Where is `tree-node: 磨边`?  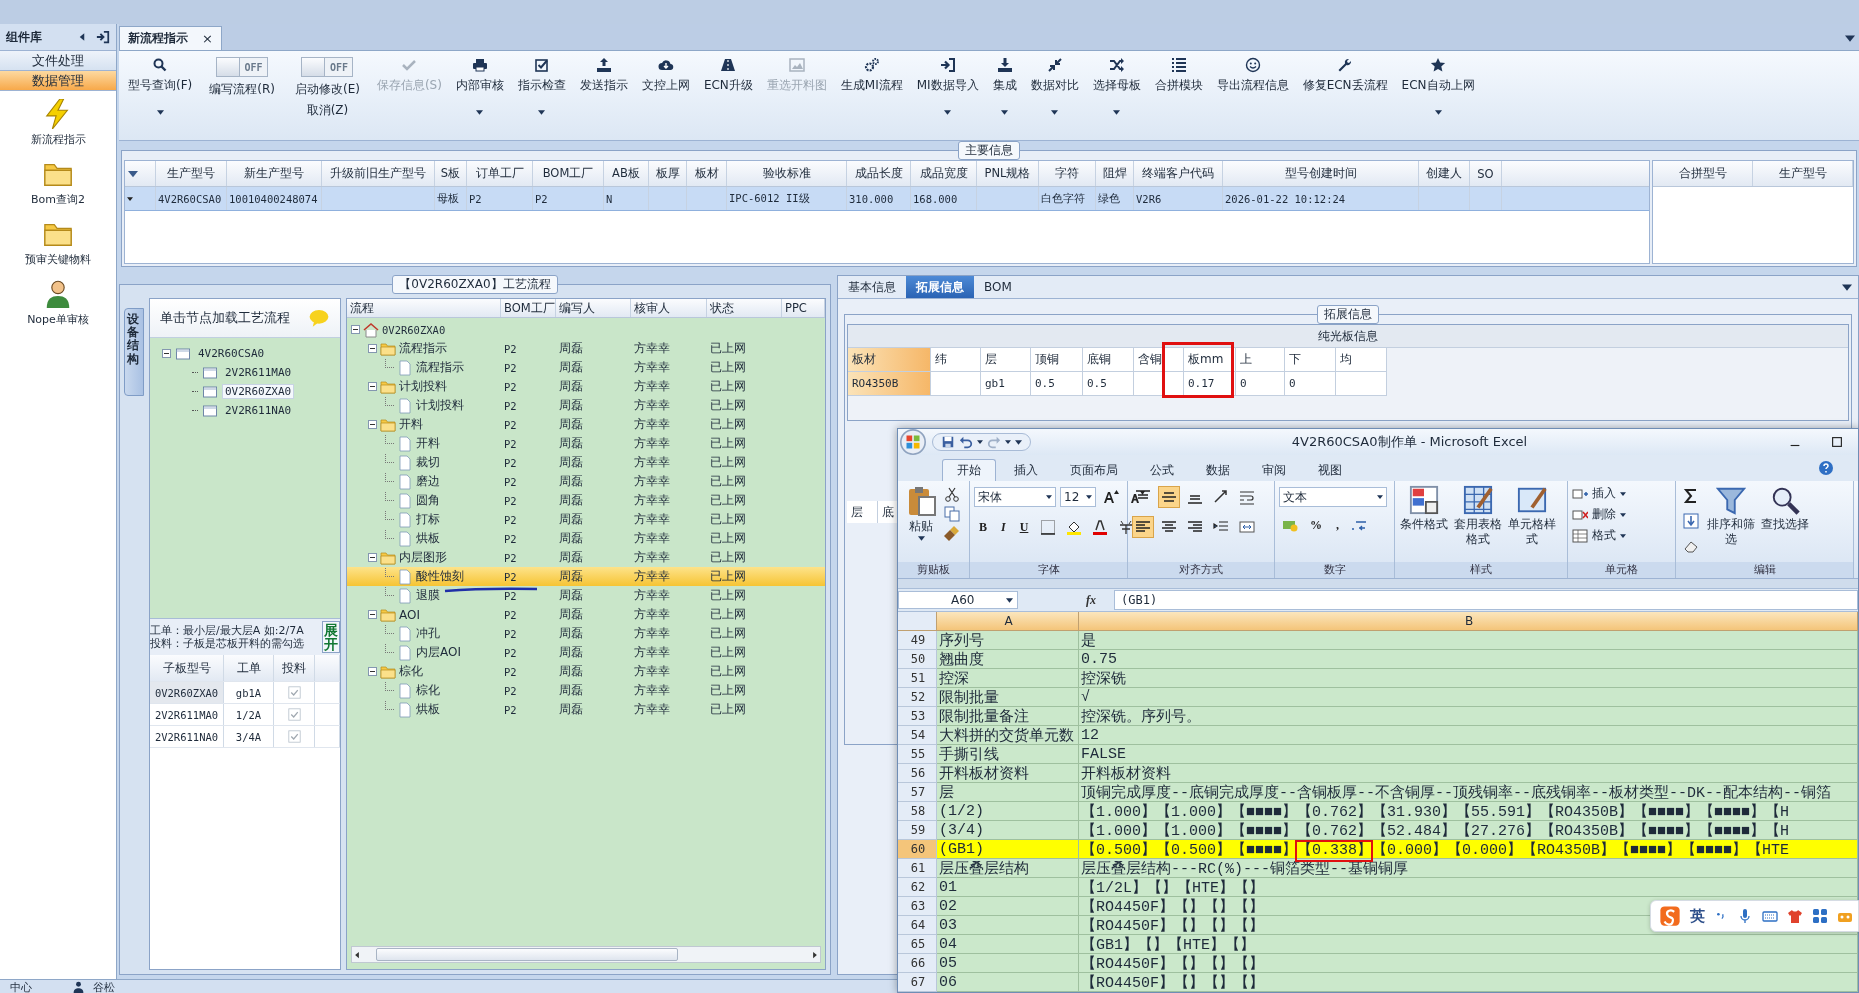 tree-node: 磨边 is located at coordinates (428, 481).